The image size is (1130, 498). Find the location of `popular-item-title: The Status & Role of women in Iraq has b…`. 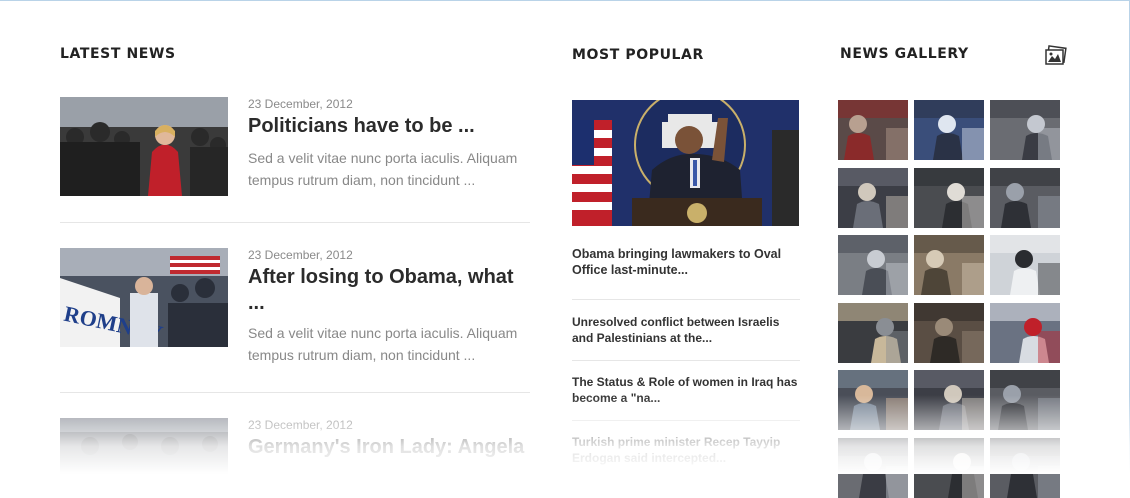

popular-item-title: The Status & Role of women in Iraq has b… is located at coordinates (687, 390).